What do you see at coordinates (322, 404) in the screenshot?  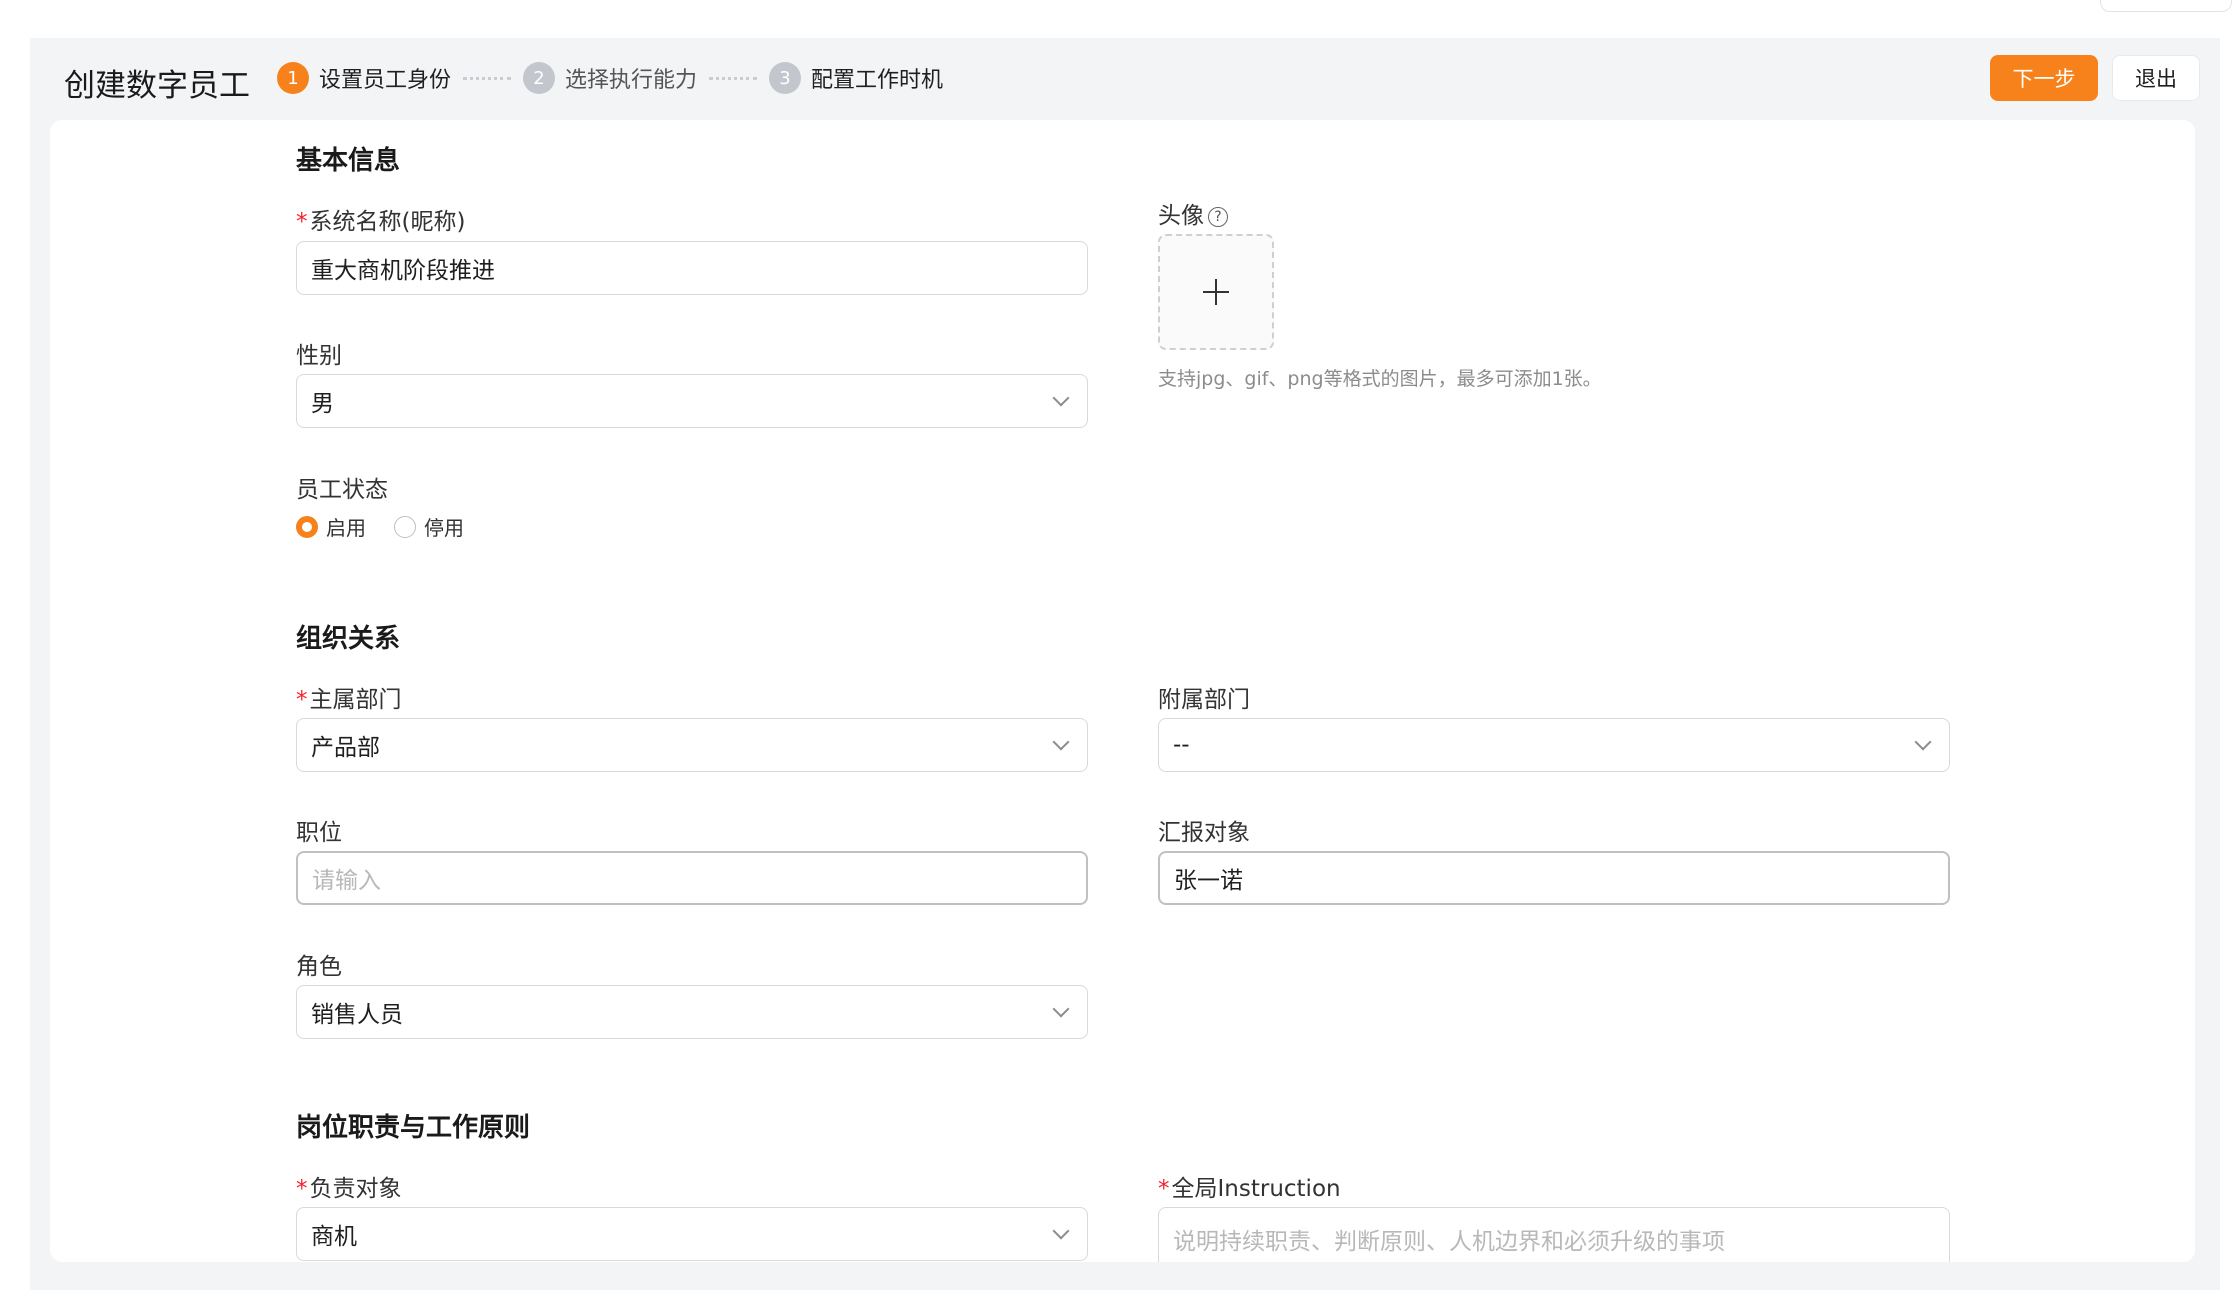 I see `gender-select-value: 男` at bounding box center [322, 404].